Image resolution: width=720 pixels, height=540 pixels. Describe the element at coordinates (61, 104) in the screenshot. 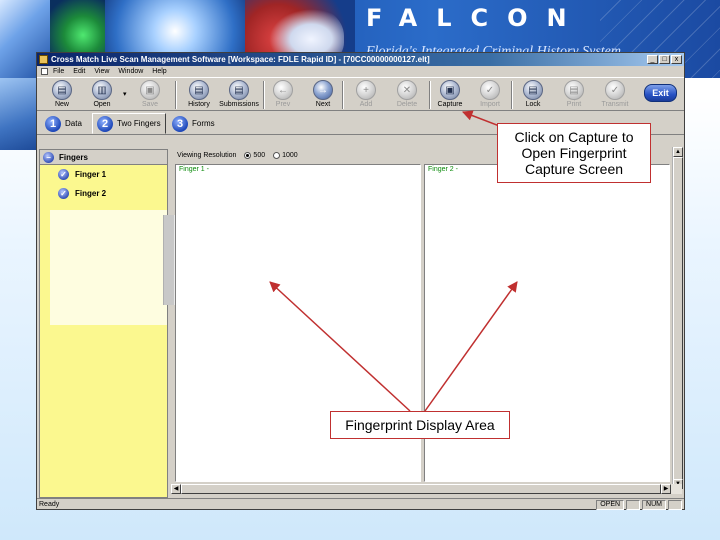

I see `new-label: New` at that location.